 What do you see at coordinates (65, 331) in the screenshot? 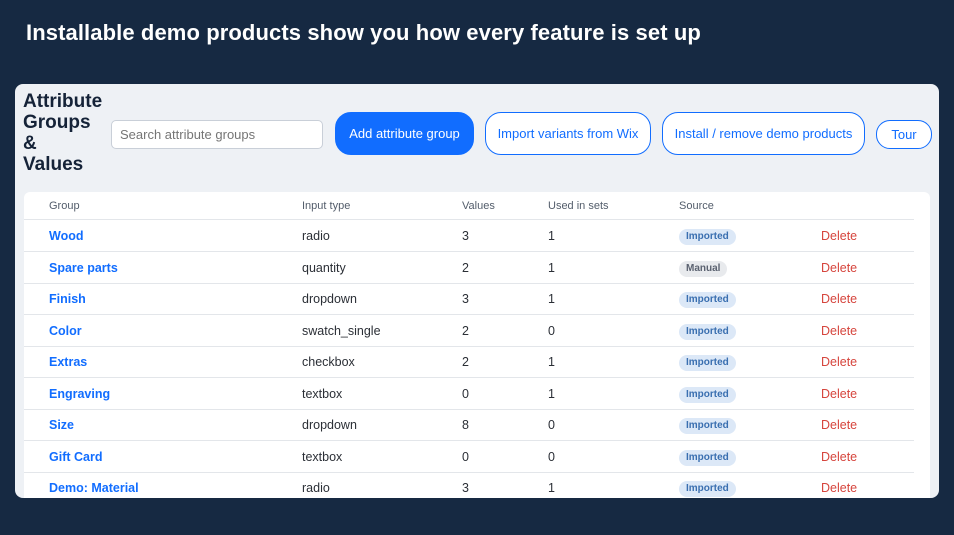
I see `group-name-link: Color` at bounding box center [65, 331].